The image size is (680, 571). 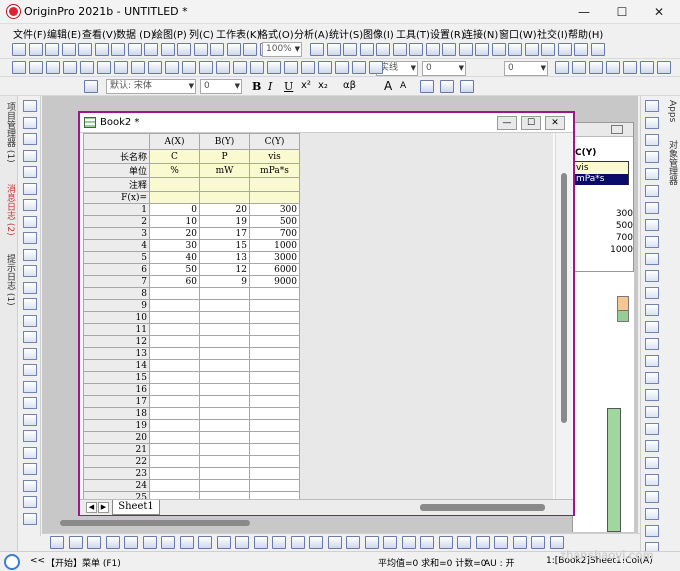 What do you see at coordinates (116, 221) in the screenshot?
I see `row-number: 2` at bounding box center [116, 221].